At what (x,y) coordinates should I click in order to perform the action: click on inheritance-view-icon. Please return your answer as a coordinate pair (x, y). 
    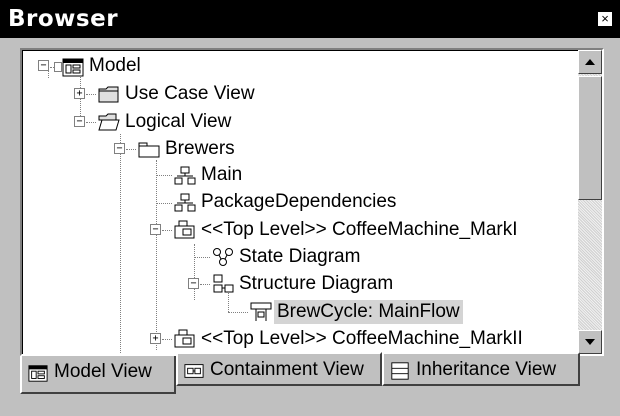
    Looking at the image, I should click on (400, 371).